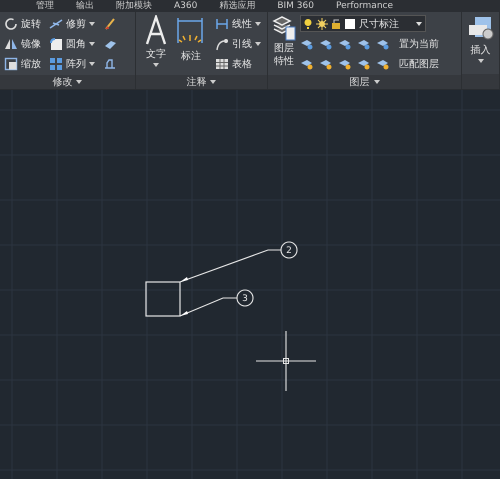 This screenshot has height=479, width=500. I want to click on tool-button: 圆角, so click(67, 43).